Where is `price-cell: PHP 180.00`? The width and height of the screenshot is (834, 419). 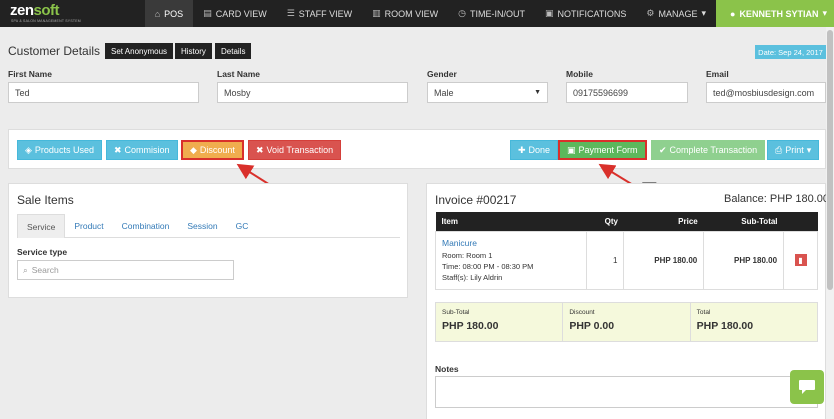
price-cell: PHP 180.00 is located at coordinates (664, 260).